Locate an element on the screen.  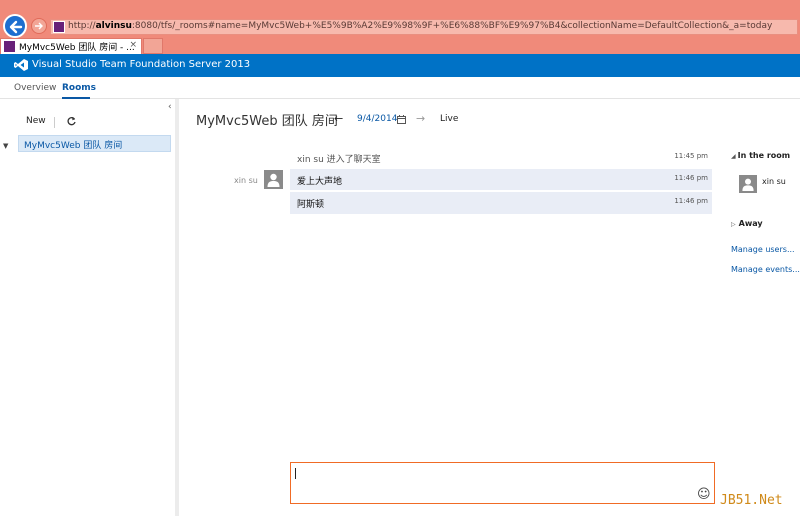
visual-studio-logo-icon is located at coordinates (21, 65).